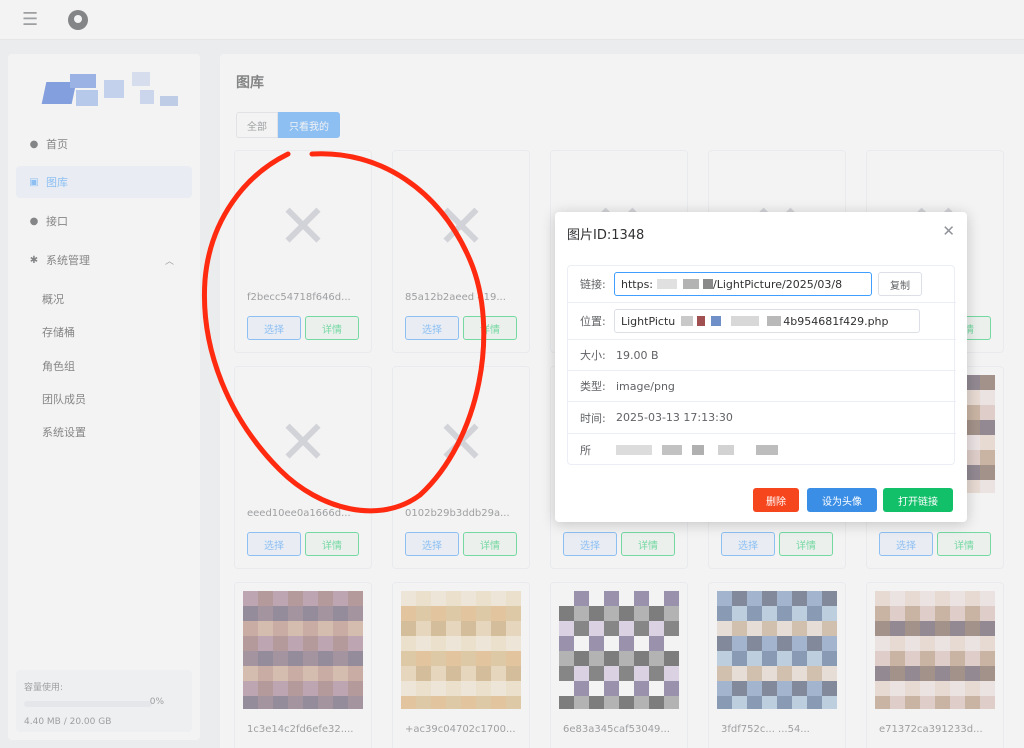 The image size is (1024, 748). Describe the element at coordinates (606, 235) in the screenshot. I see `dialog-title: 图片ID:1348` at that location.